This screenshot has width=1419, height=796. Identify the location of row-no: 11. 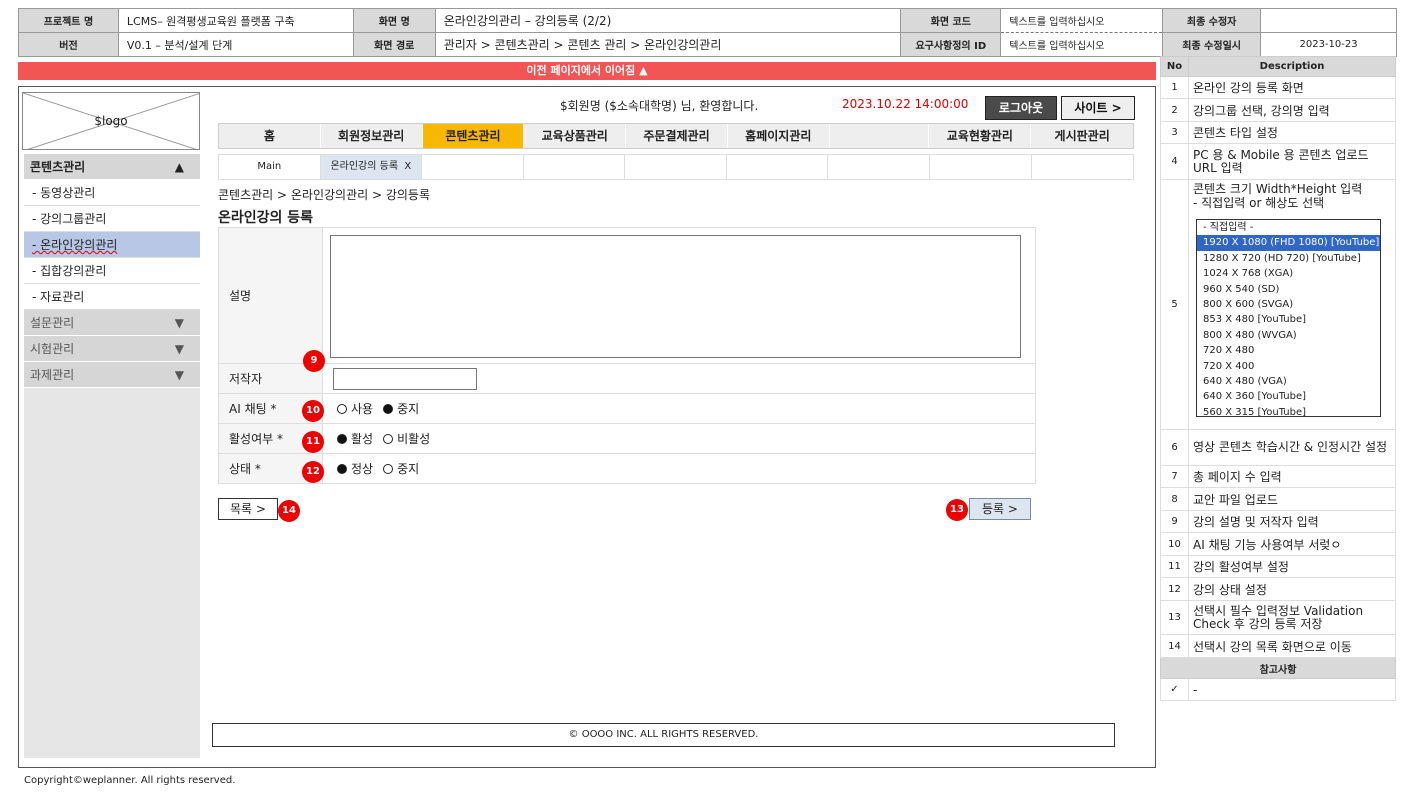
(1174, 566).